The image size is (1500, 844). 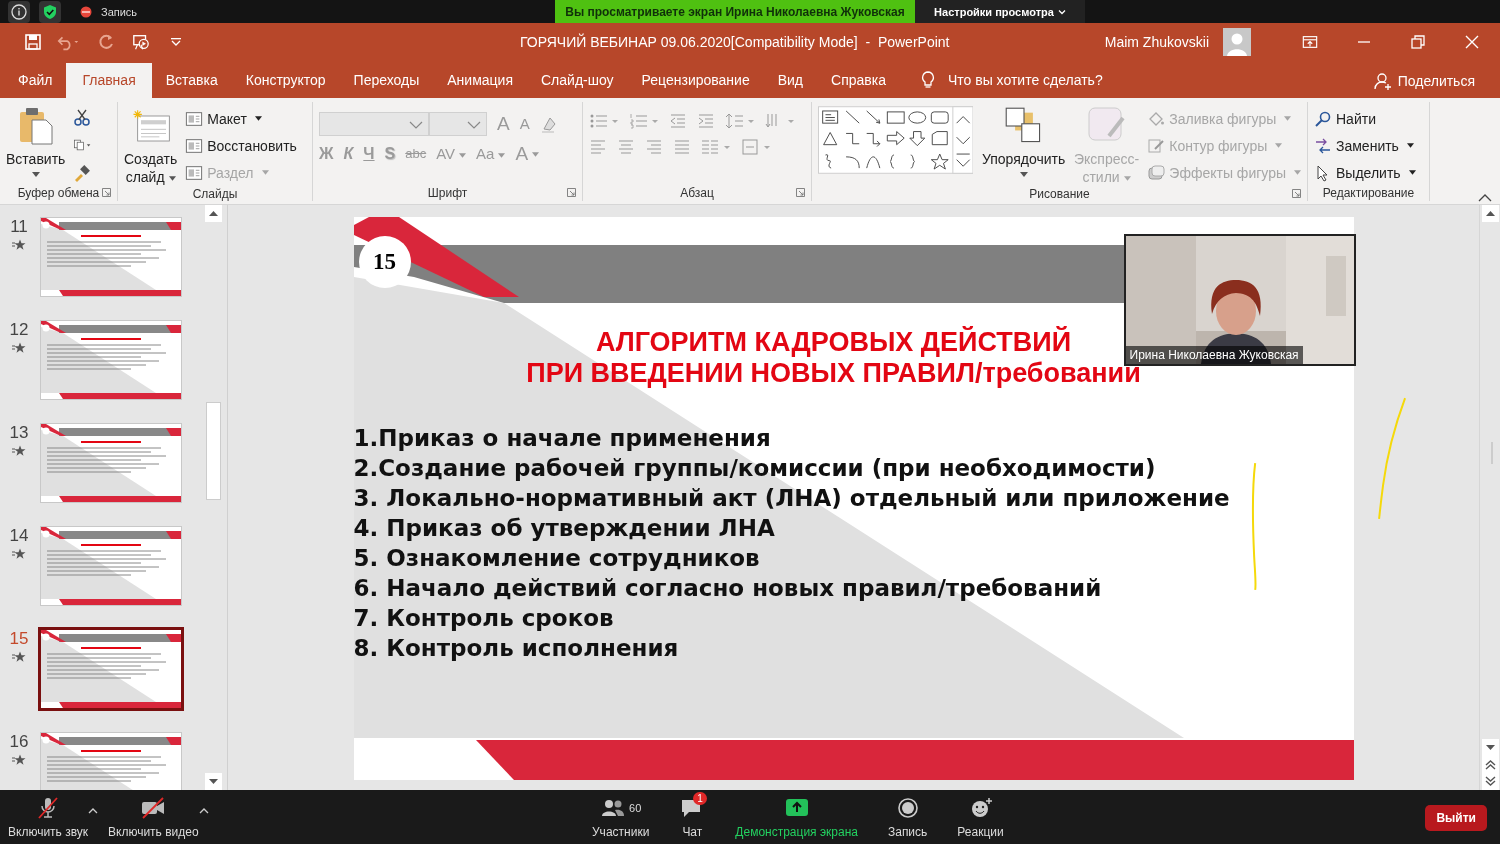 What do you see at coordinates (1472, 41) in the screenshot?
I see `close-icon` at bounding box center [1472, 41].